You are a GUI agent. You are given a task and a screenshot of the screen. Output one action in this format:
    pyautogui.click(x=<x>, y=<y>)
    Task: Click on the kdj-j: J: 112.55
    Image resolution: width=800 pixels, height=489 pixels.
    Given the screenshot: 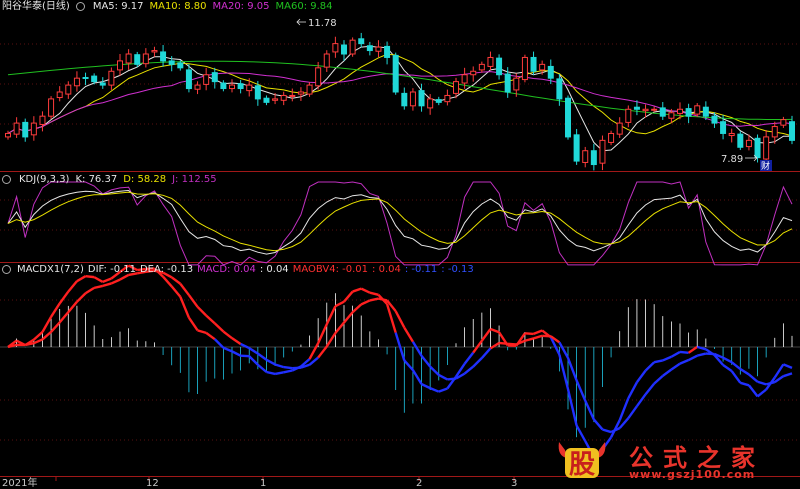 What is the action you would take?
    pyautogui.click(x=194, y=179)
    